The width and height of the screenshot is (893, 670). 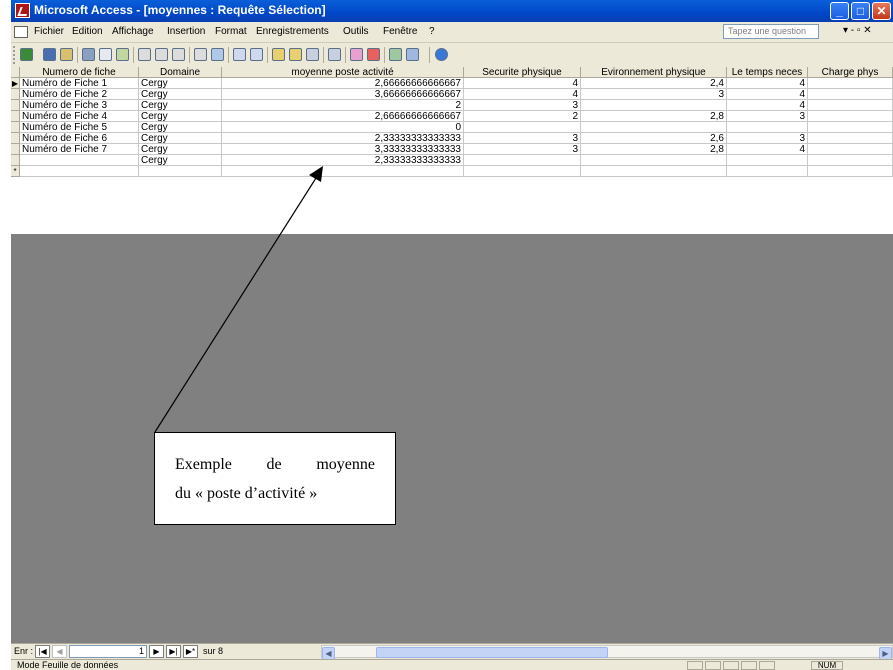 I want to click on cell-moyenne: 0, so click(x=343, y=127).